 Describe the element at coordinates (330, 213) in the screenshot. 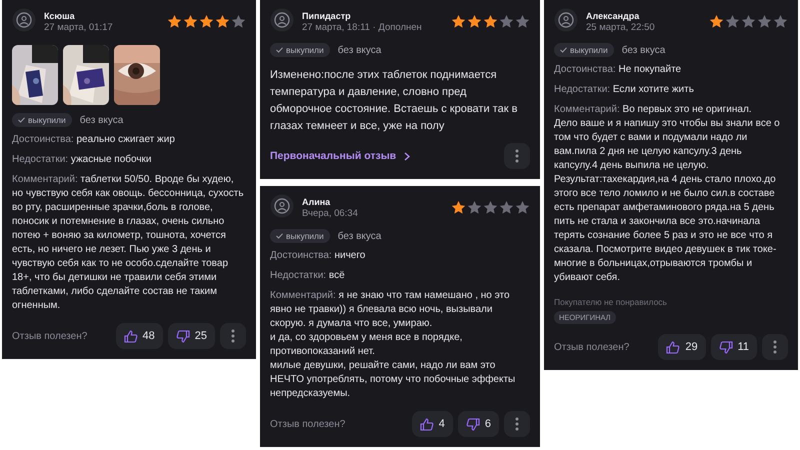

I see `review-date: Вчера, 06:34` at that location.